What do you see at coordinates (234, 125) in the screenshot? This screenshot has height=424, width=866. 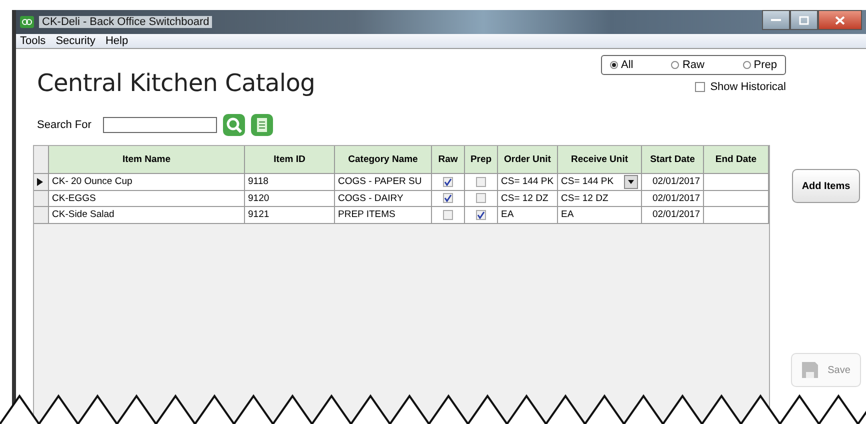 I see `search-icon` at bounding box center [234, 125].